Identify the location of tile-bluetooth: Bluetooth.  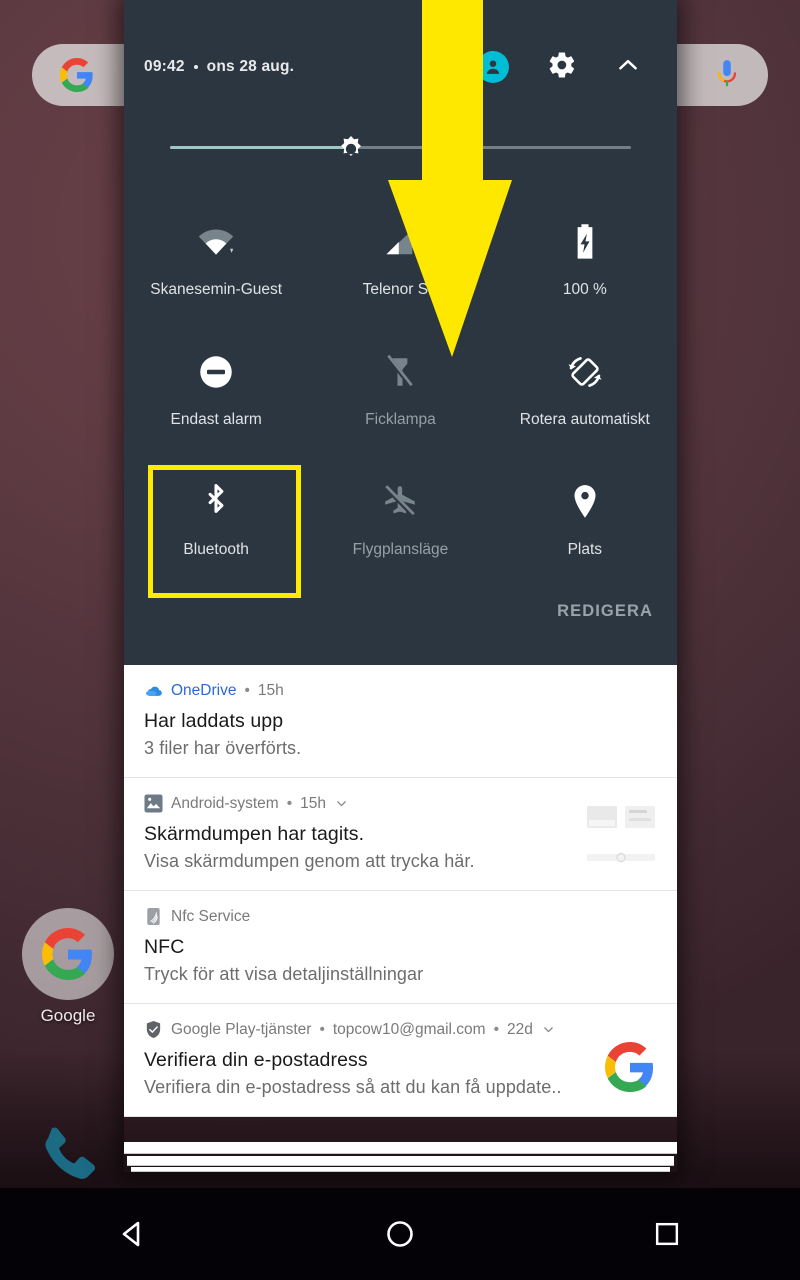
(216, 531).